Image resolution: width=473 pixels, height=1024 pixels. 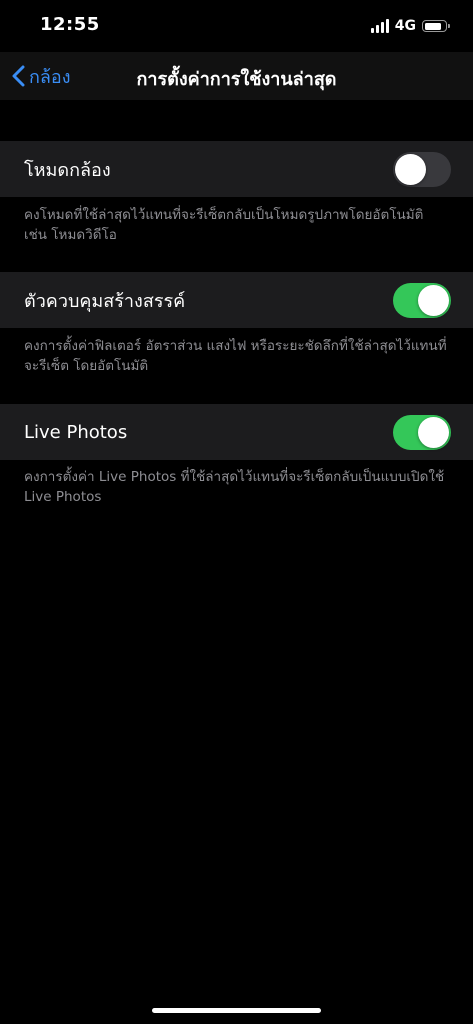 What do you see at coordinates (76, 432) in the screenshot?
I see `setting-label-live-photos: Live Photos` at bounding box center [76, 432].